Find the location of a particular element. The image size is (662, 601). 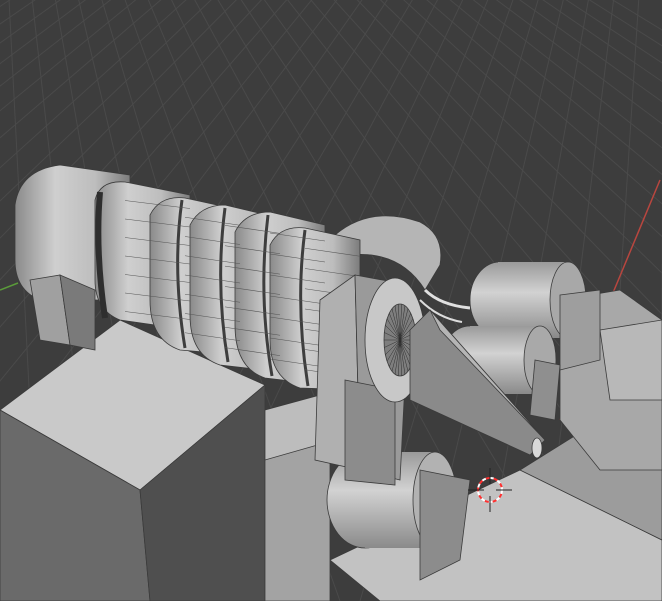

y-axis-line is located at coordinates (9, 286).